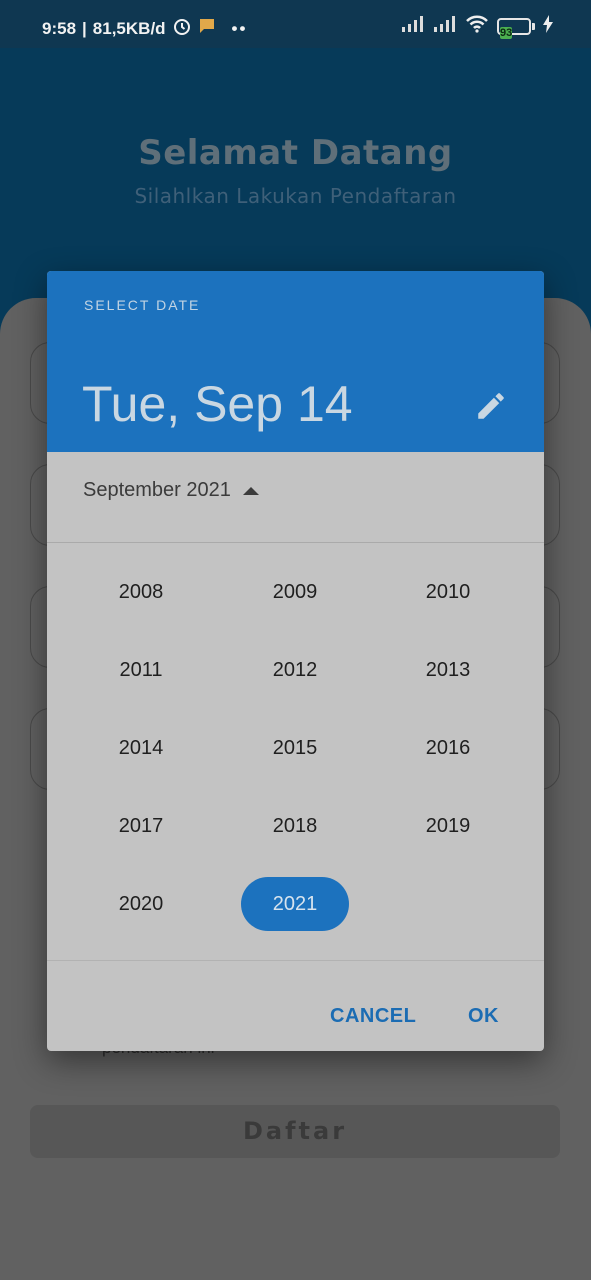 The height and width of the screenshot is (1280, 591). What do you see at coordinates (295, 826) in the screenshot?
I see `year-item: 2018` at bounding box center [295, 826].